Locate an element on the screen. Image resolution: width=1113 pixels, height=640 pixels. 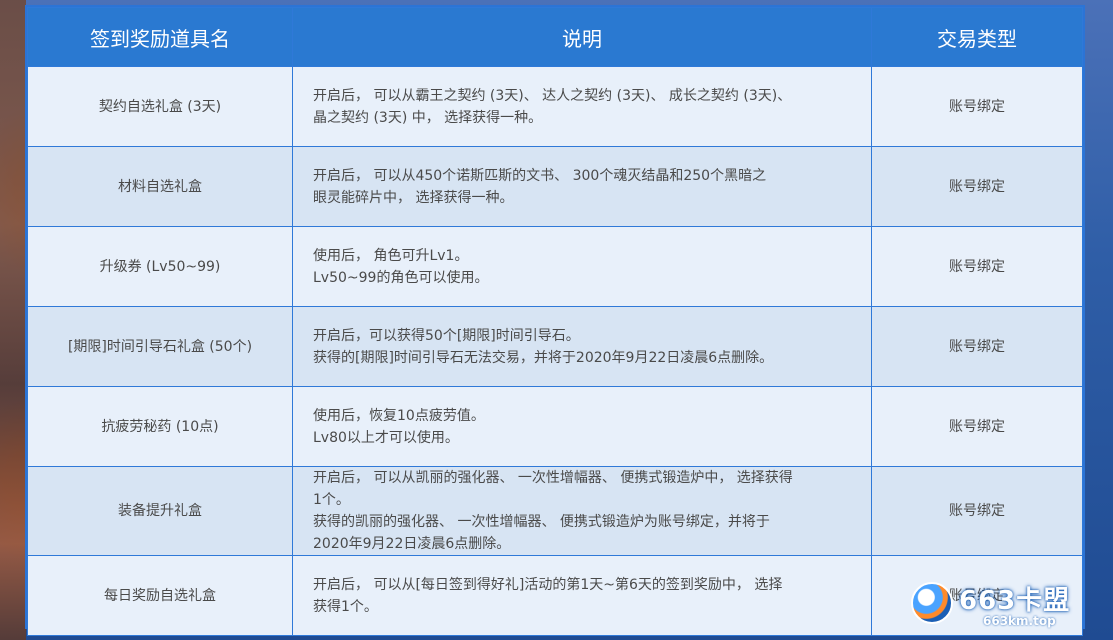
description-line: Lv50~99的角色可以使用。 is located at coordinates (401, 277).